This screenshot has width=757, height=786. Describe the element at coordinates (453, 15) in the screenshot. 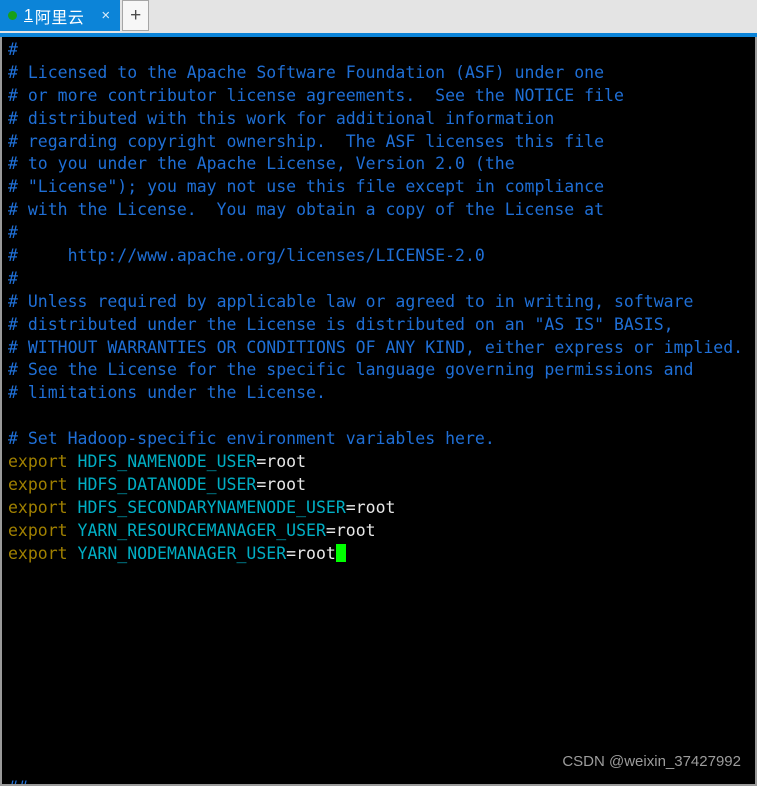

I see `tab-bar-empty-area` at that location.